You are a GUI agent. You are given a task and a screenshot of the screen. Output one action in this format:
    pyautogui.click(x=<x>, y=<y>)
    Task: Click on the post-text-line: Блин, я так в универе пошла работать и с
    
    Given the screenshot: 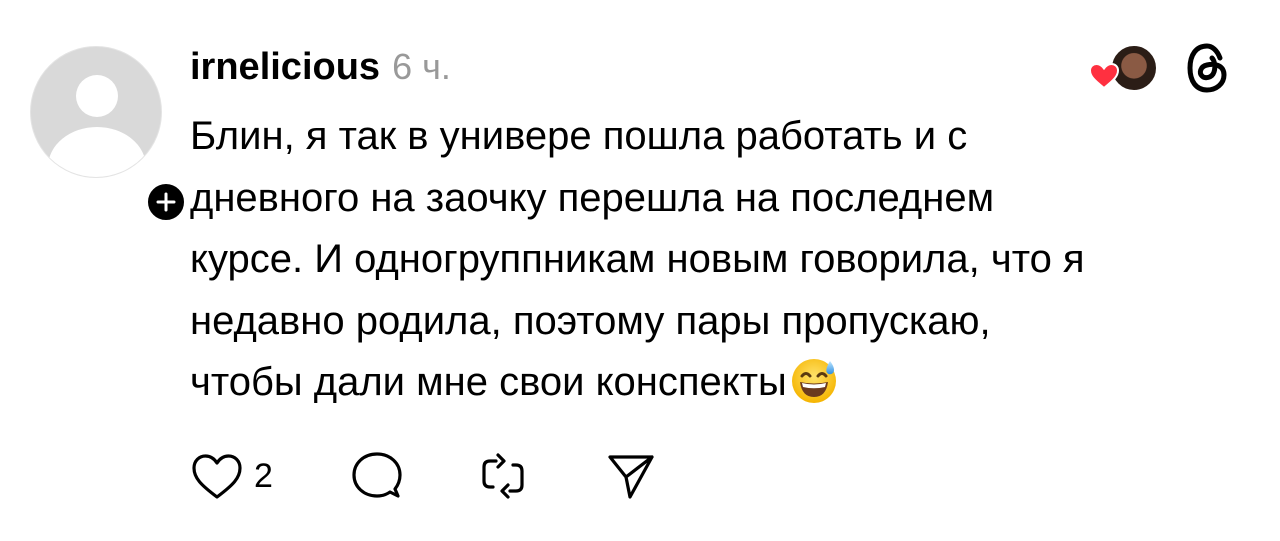 What is the action you would take?
    pyautogui.click(x=579, y=136)
    